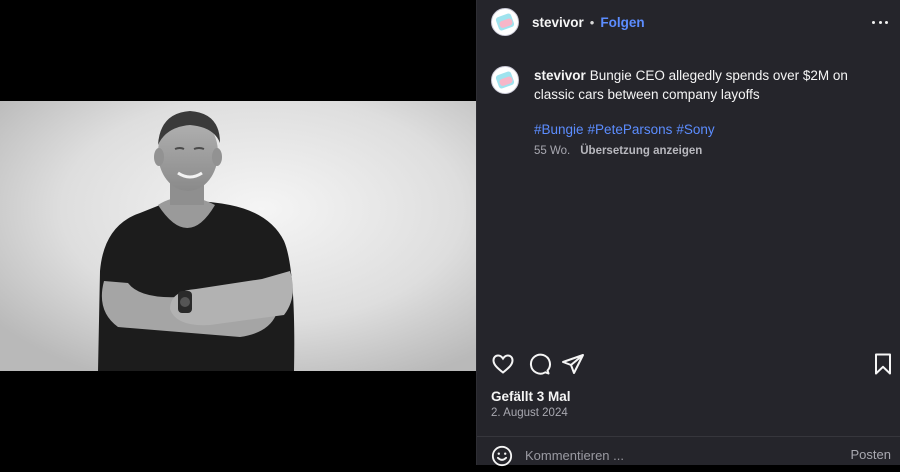  What do you see at coordinates (552, 151) in the screenshot?
I see `post-age: 55 Wo.` at bounding box center [552, 151].